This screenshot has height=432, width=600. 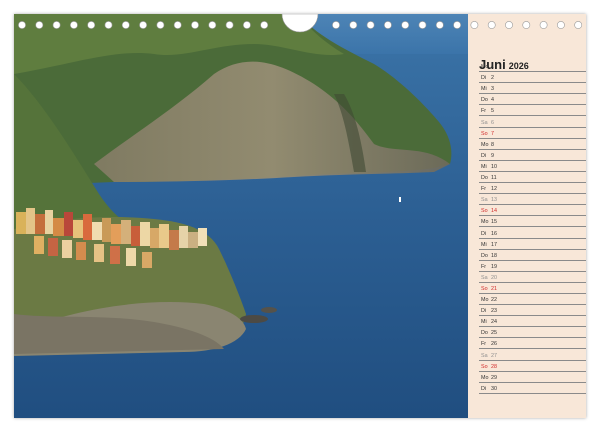 What do you see at coordinates (492, 133) in the screenshot?
I see `day-number: 7` at bounding box center [492, 133].